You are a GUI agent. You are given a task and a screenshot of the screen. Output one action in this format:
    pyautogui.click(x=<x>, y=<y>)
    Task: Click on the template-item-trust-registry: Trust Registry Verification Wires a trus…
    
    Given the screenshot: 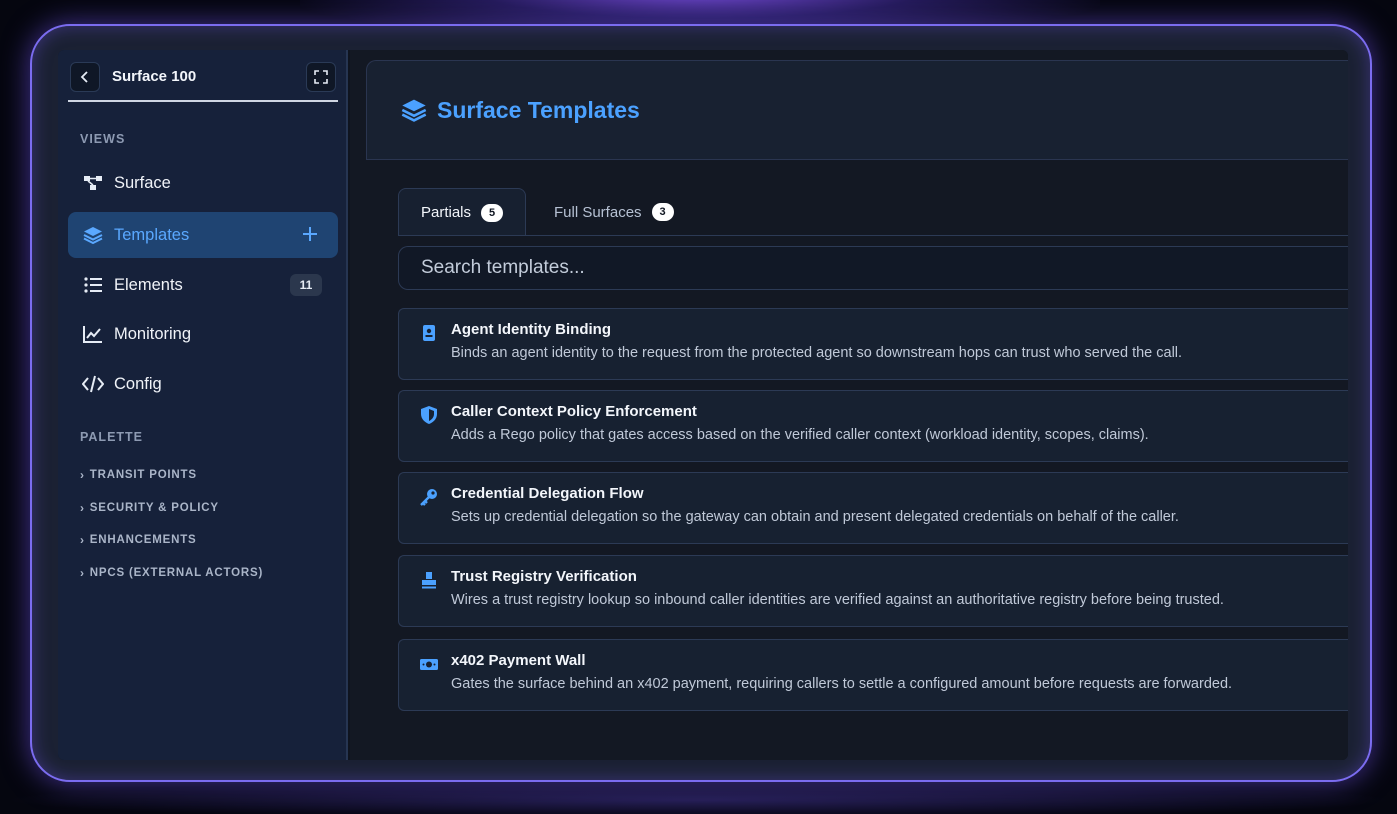 What is the action you would take?
    pyautogui.click(x=873, y=591)
    